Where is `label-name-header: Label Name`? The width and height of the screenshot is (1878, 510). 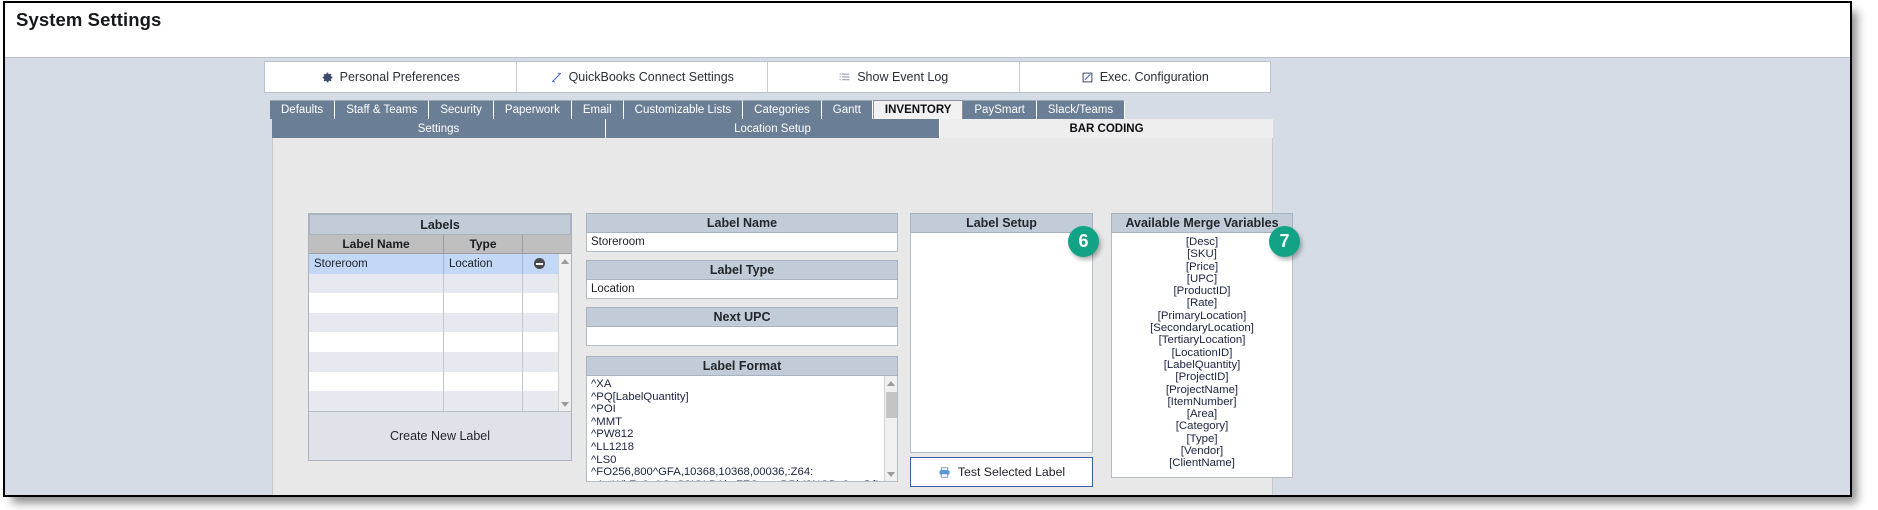
label-name-header: Label Name is located at coordinates (742, 223).